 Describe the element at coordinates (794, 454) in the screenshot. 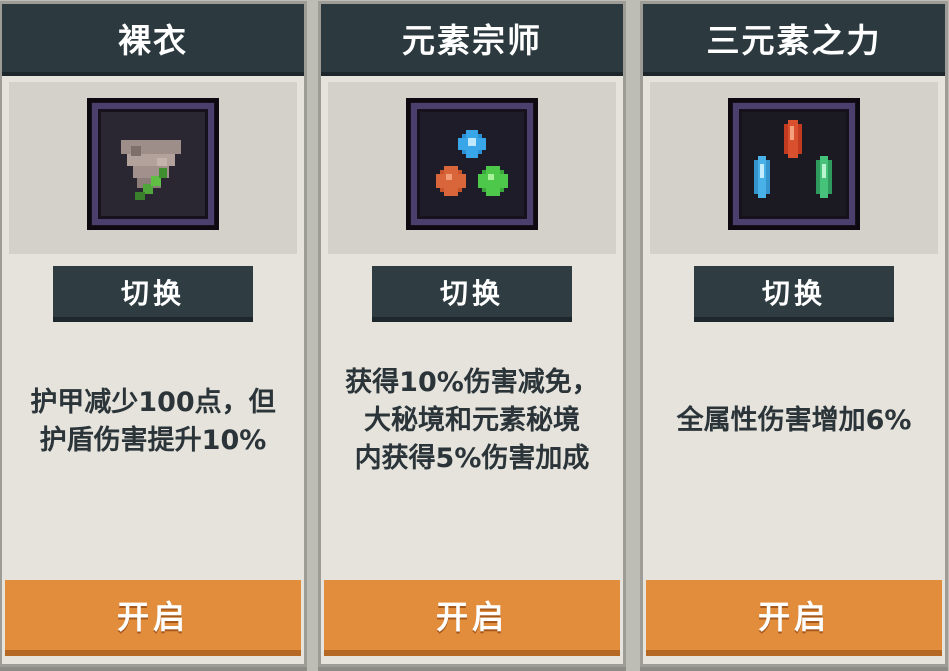

I see `description: 全属性伤害增加6%` at that location.